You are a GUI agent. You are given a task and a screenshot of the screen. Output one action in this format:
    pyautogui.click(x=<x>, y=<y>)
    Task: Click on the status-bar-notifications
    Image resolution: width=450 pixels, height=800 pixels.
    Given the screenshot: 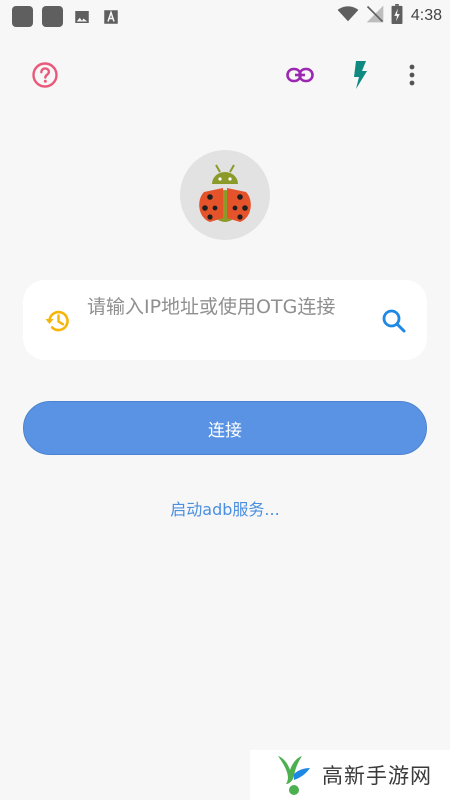 What is the action you would take?
    pyautogui.click(x=66, y=16)
    